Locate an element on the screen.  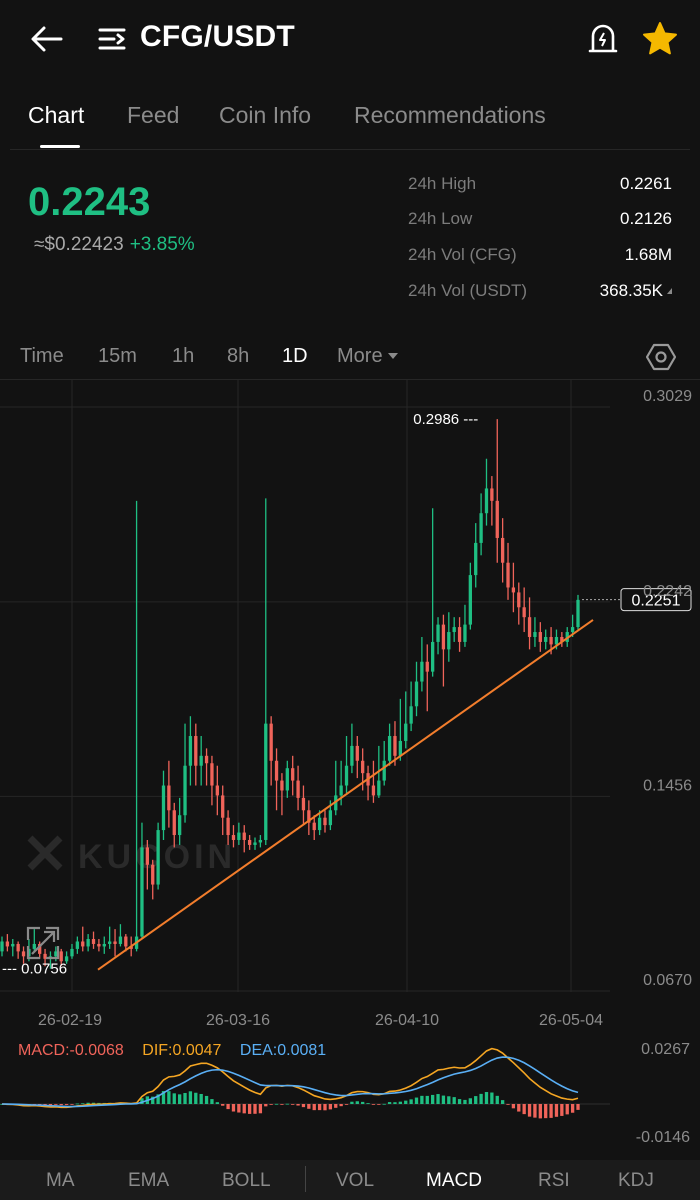
expand-chart-icon is located at coordinates (43, 943).